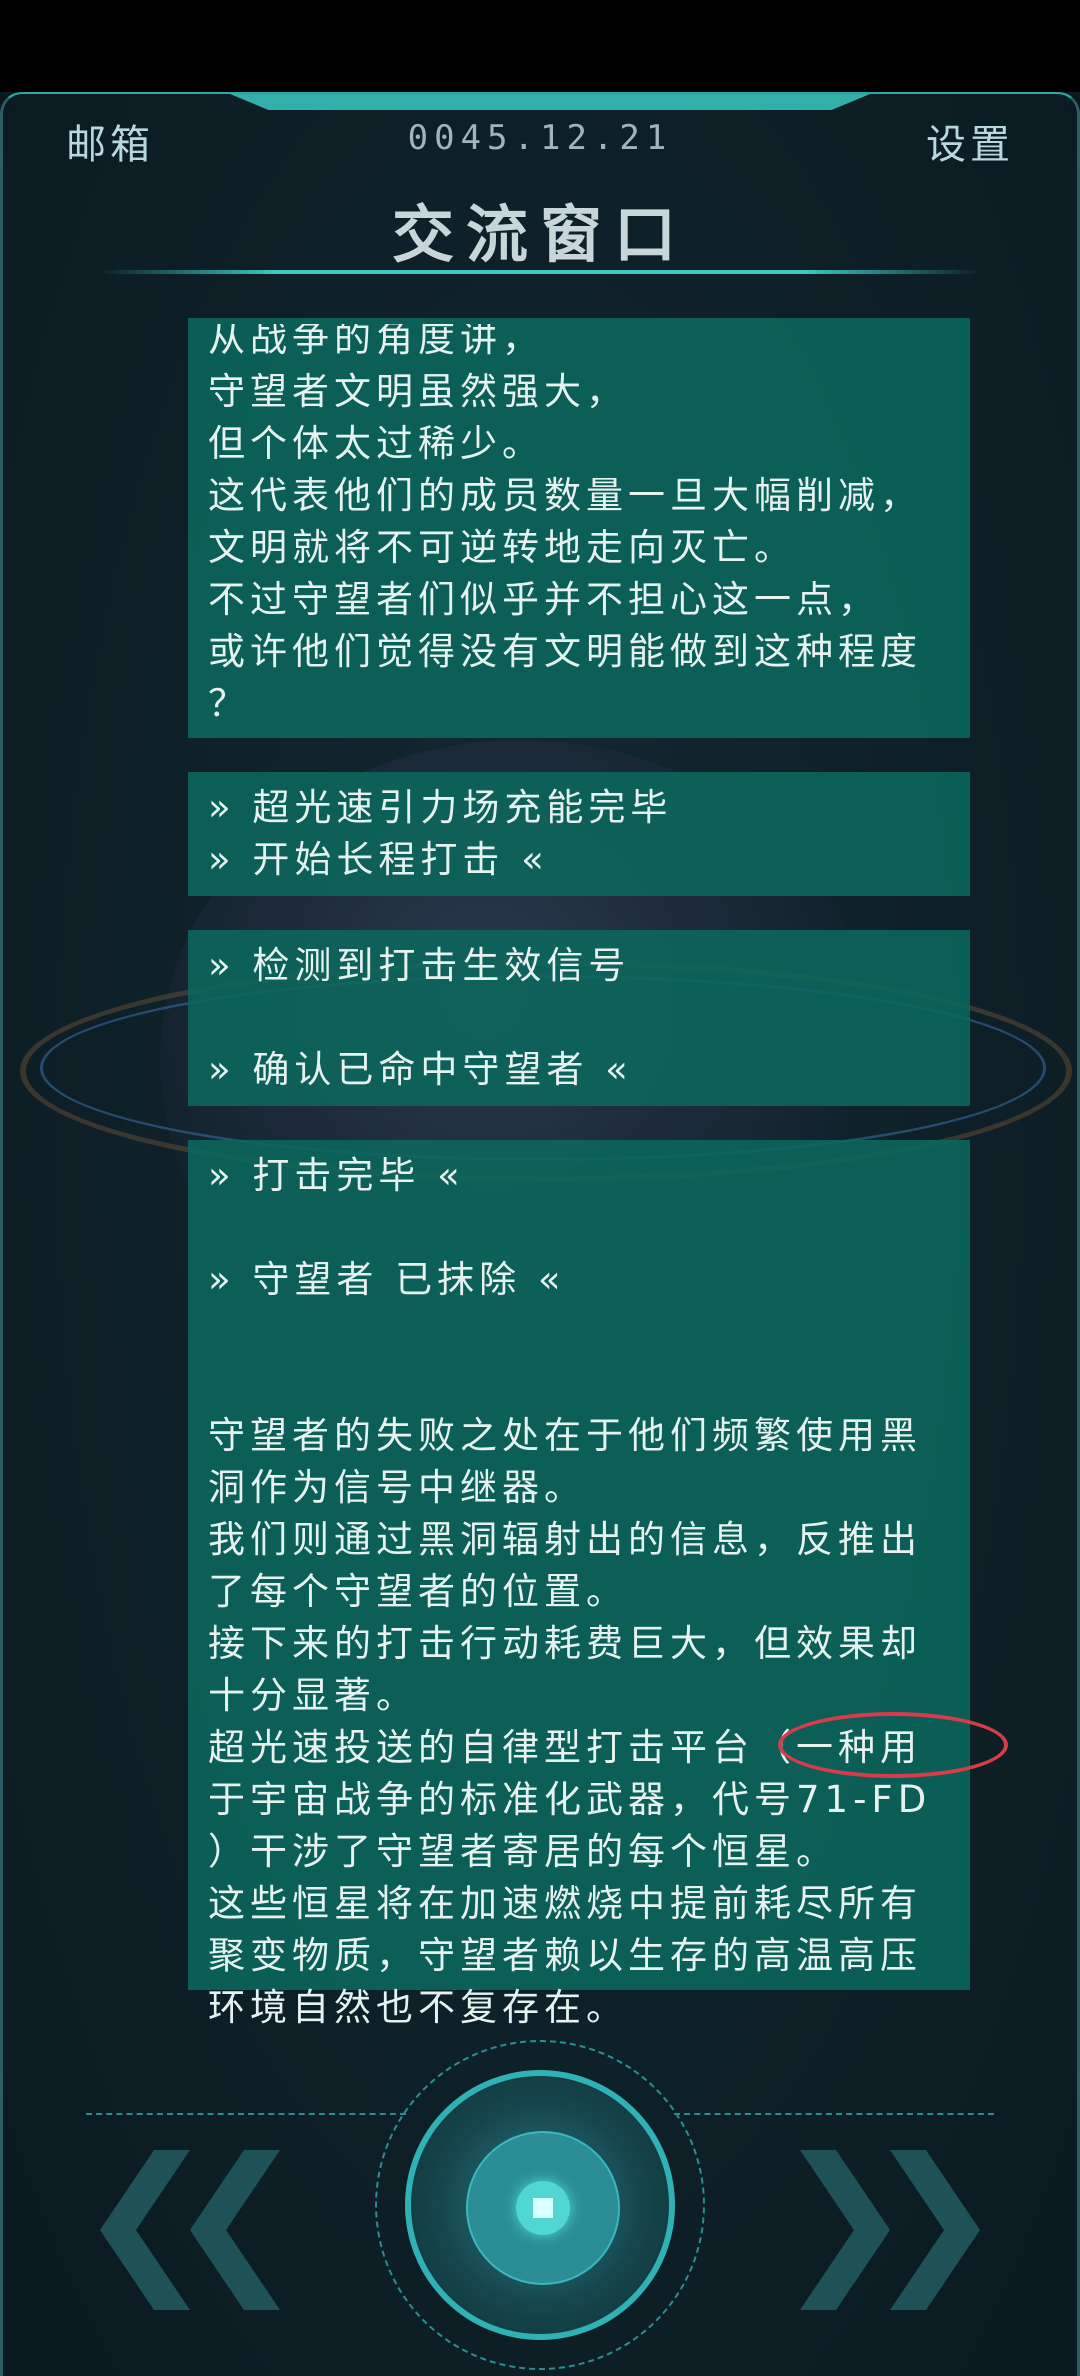 The image size is (1080, 2376). Describe the element at coordinates (376, 443) in the screenshot. I see `message-line: 但个体太过稀少。` at that location.